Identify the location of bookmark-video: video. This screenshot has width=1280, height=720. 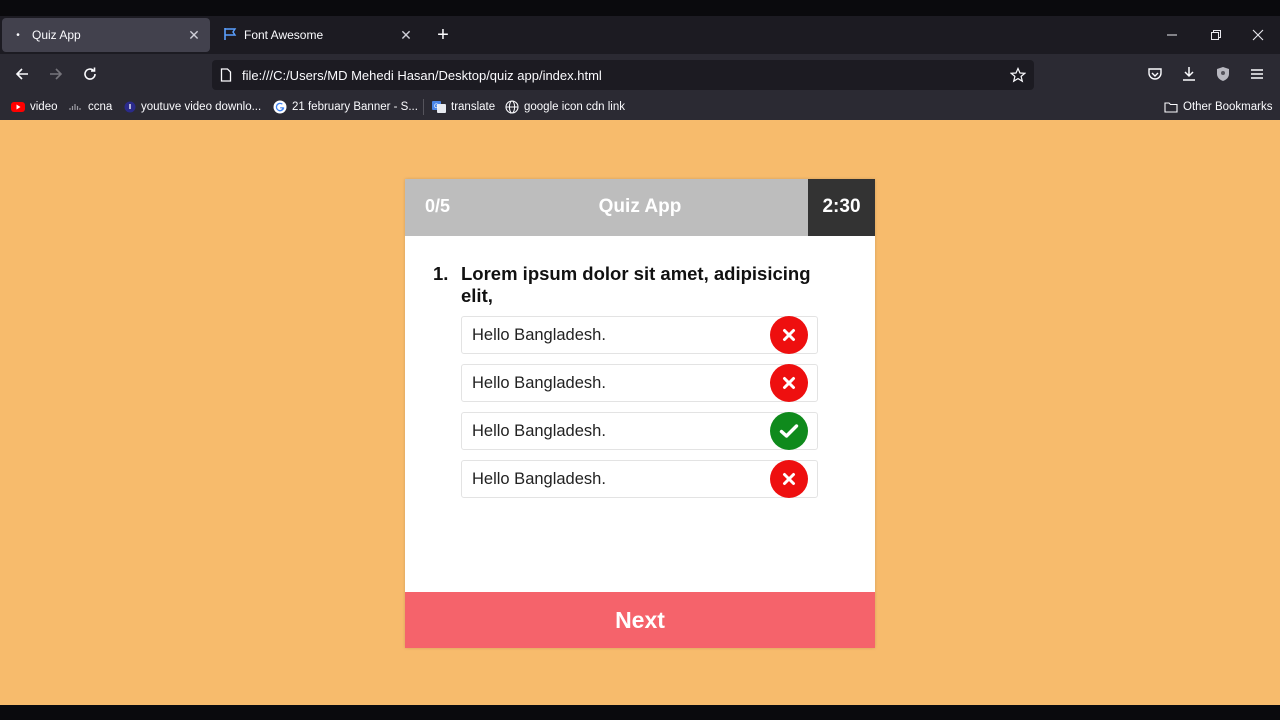
(34, 107).